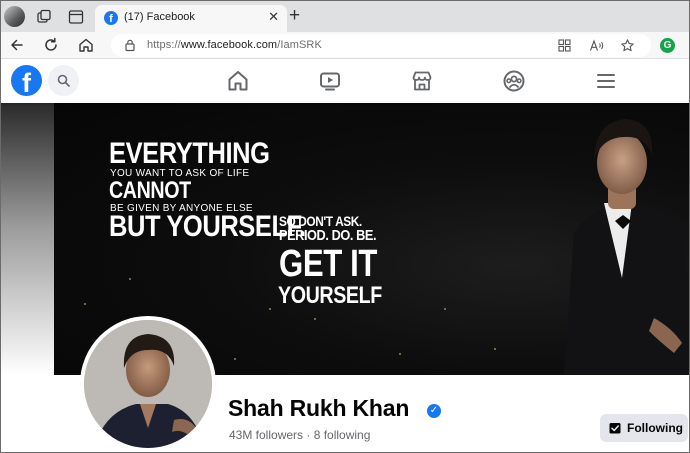  I want to click on profile-portrait, so click(148, 384).